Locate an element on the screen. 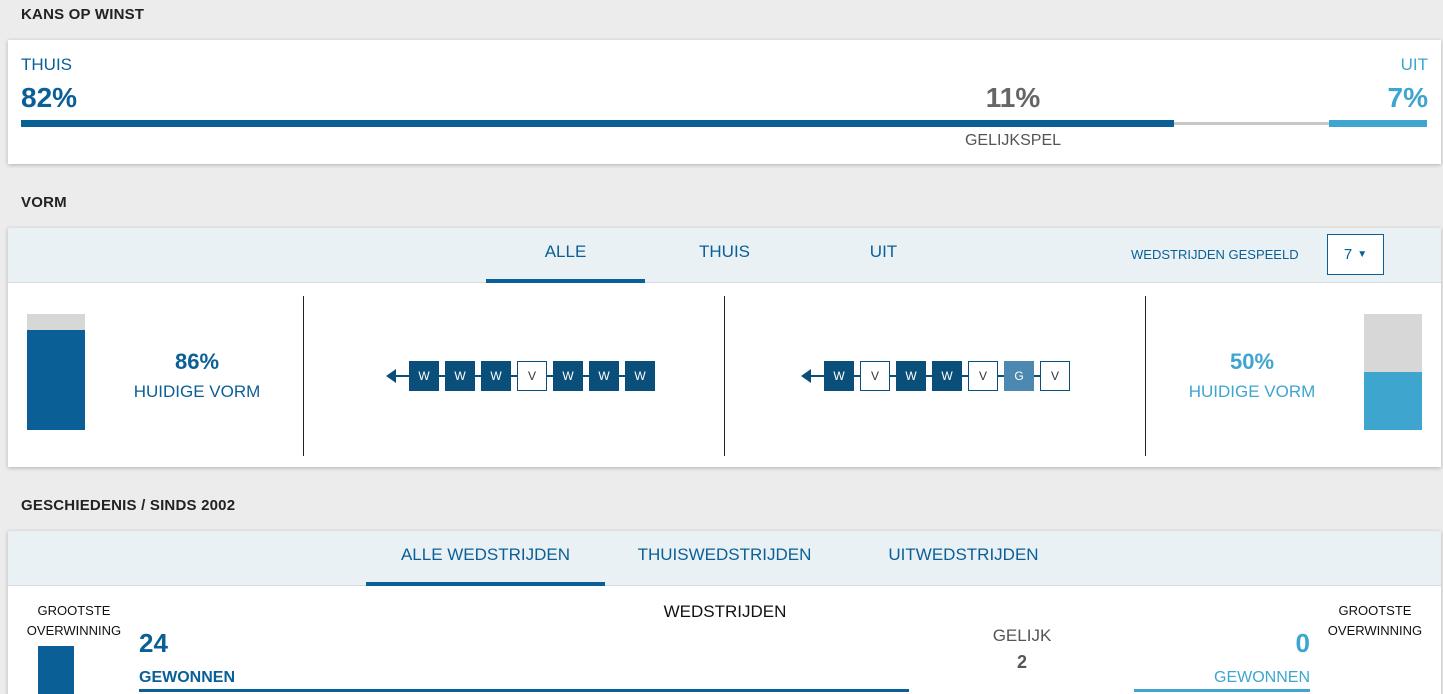 The image size is (1443, 694). draw-label: GELIJKSPEL is located at coordinates (1013, 140).